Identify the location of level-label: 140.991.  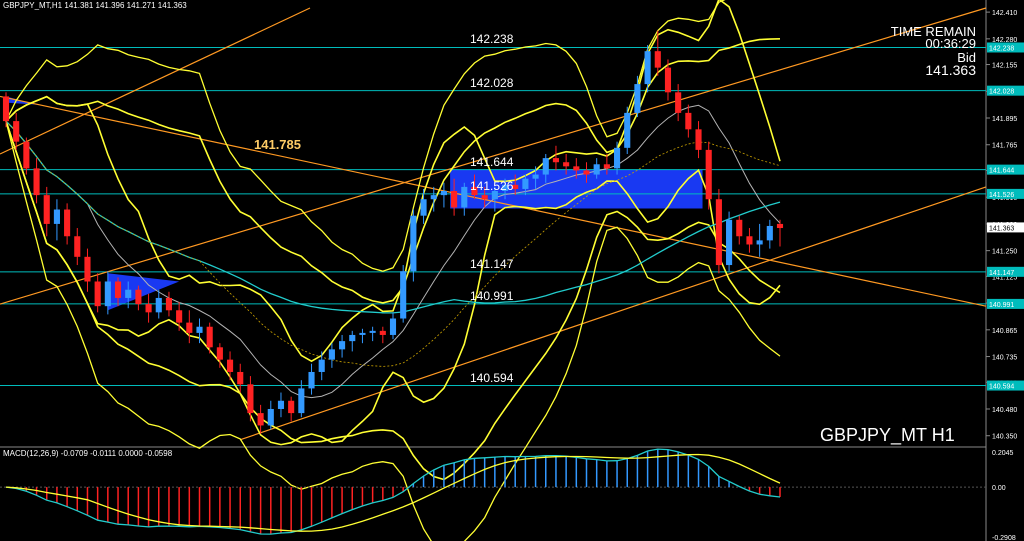
(492, 295).